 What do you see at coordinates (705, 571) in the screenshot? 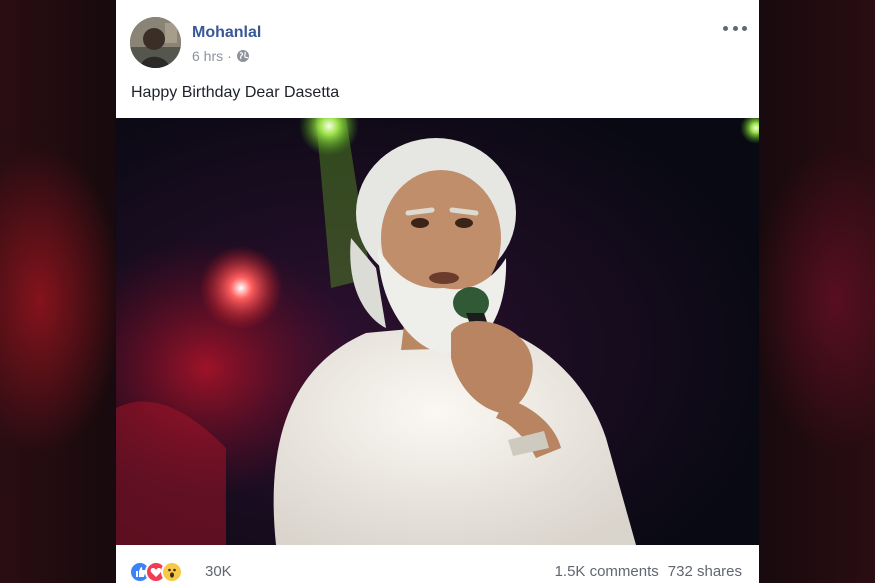
I see `shares-count: 732 shares` at bounding box center [705, 571].